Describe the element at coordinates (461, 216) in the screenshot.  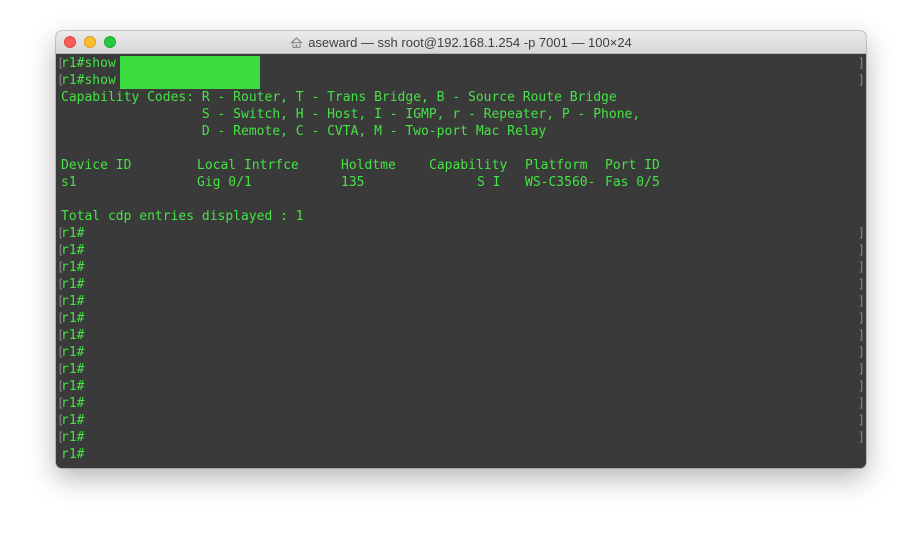
I see `output-line: Total cdp entries displayed : 1` at that location.